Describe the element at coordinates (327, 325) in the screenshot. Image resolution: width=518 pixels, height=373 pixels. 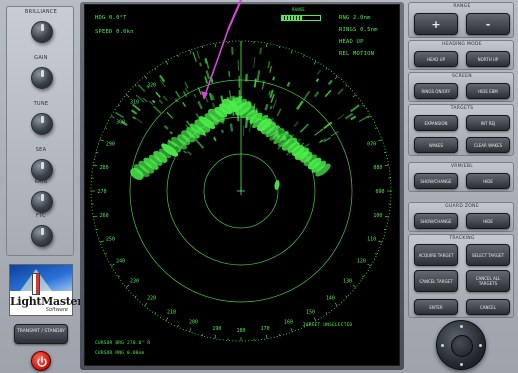
I see `target-status-readout: TARGET UNSELECTED` at that location.